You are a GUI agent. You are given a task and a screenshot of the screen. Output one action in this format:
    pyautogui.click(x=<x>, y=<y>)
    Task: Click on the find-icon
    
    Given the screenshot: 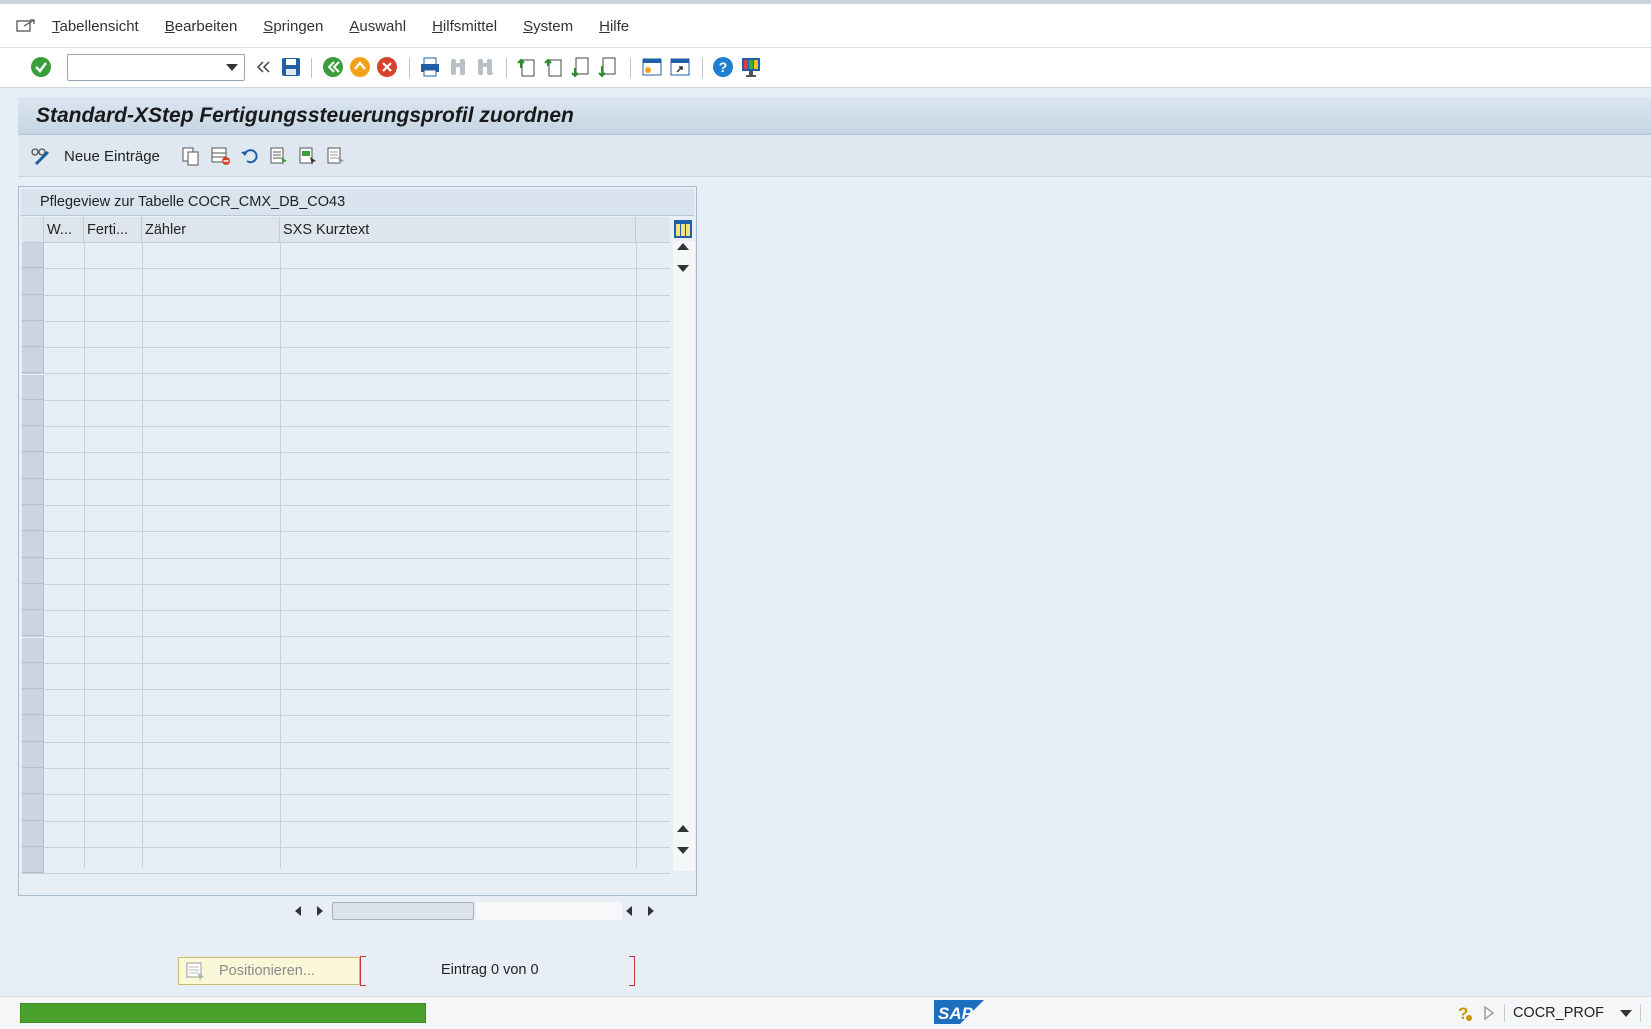 What is the action you would take?
    pyautogui.click(x=458, y=67)
    